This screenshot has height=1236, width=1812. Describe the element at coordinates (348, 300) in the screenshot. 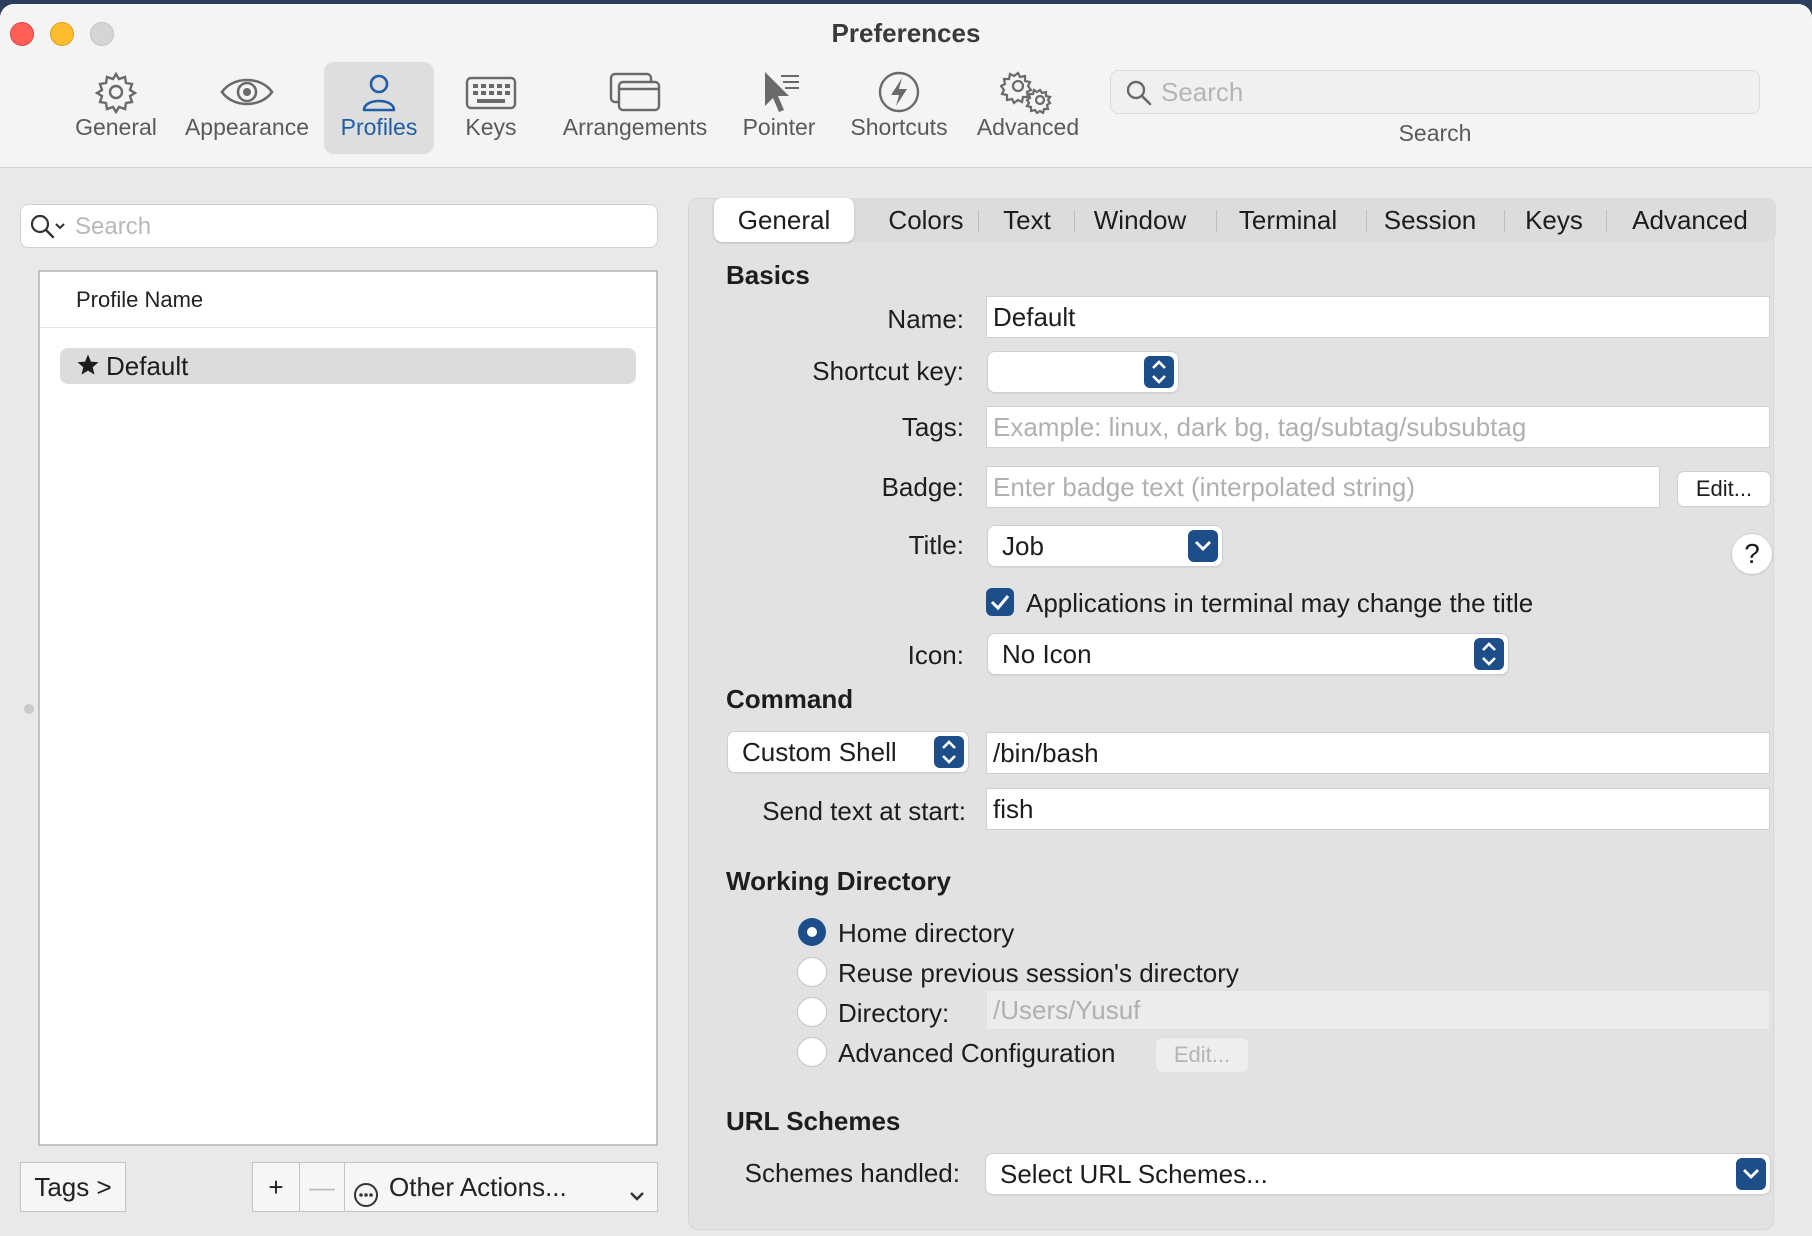

I see `profile-name-column-header: Profile Name` at that location.